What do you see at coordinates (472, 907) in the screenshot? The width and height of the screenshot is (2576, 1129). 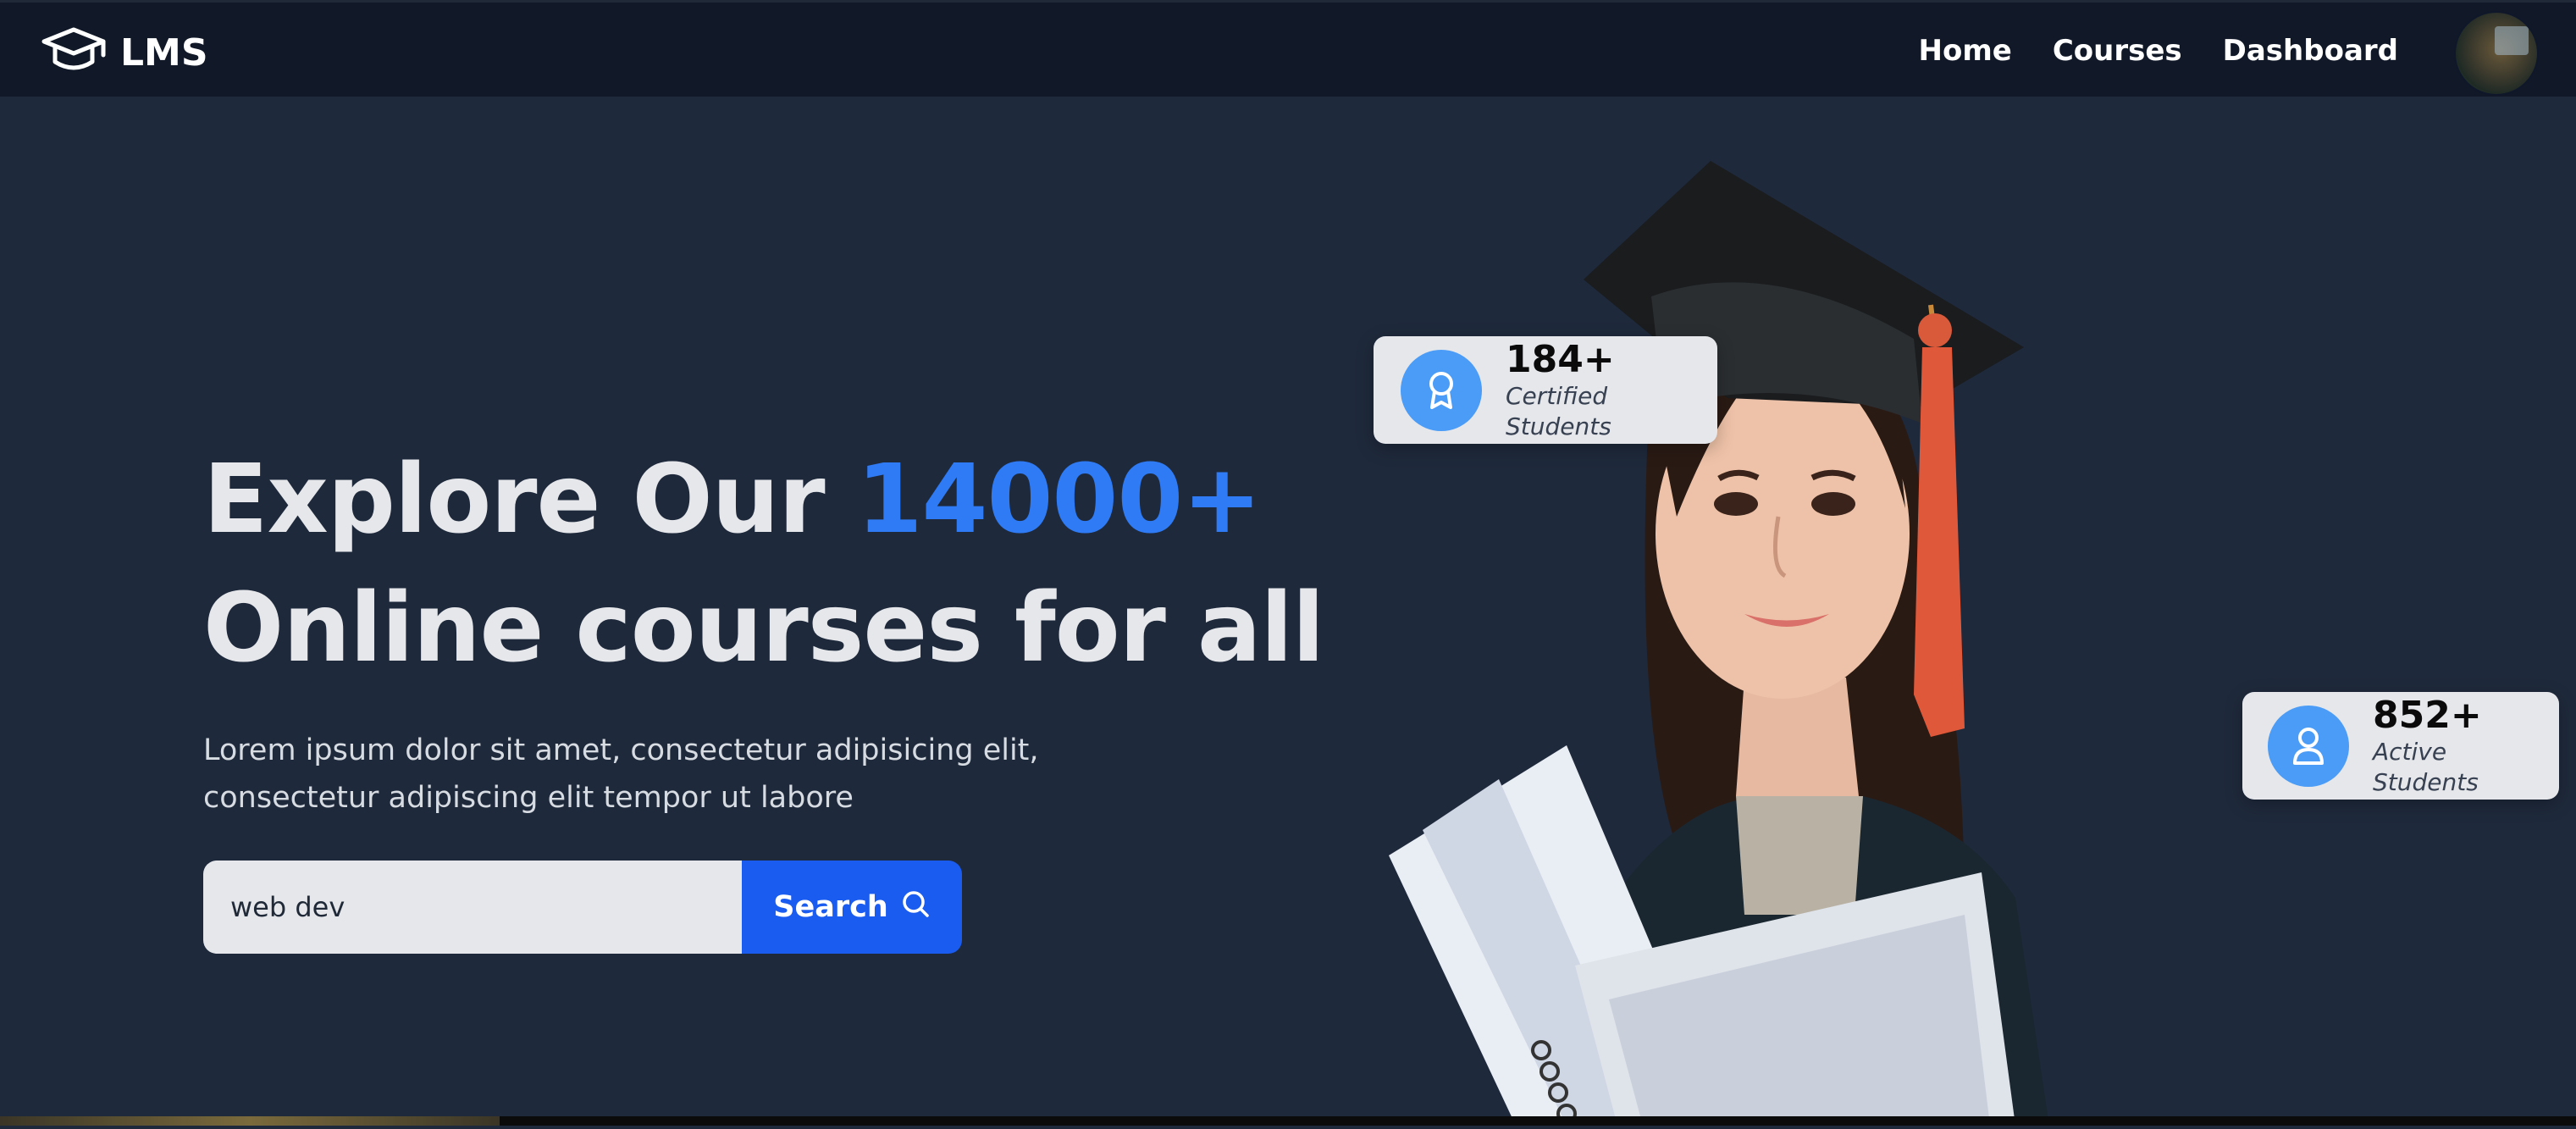 I see `search-input` at bounding box center [472, 907].